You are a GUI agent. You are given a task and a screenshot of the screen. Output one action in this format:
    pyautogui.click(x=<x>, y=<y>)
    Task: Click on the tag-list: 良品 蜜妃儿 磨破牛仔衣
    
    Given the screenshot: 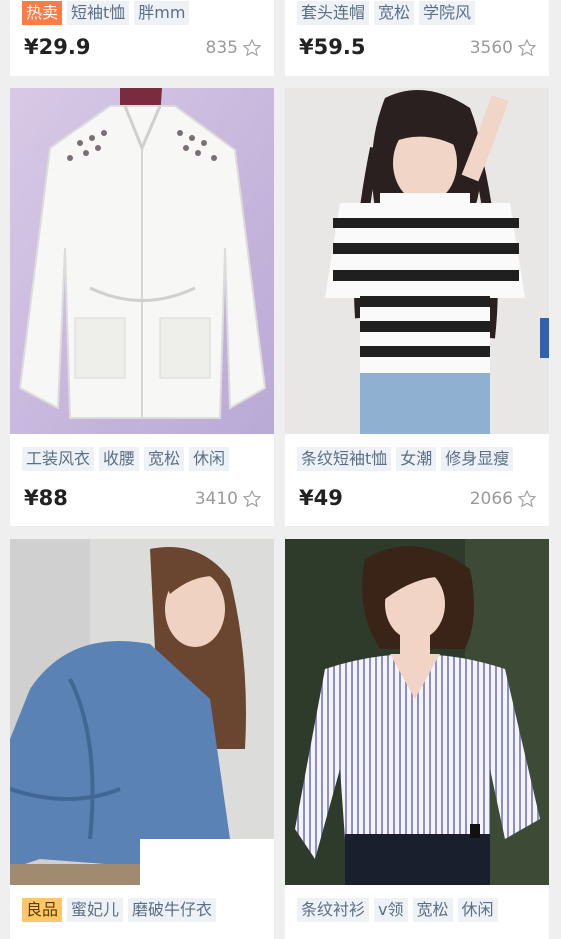 What is the action you would take?
    pyautogui.click(x=119, y=910)
    